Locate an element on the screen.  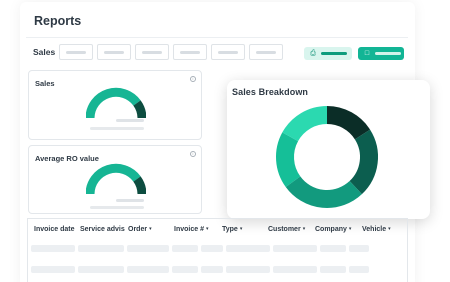
column-header-label: Customer is located at coordinates (284, 229).